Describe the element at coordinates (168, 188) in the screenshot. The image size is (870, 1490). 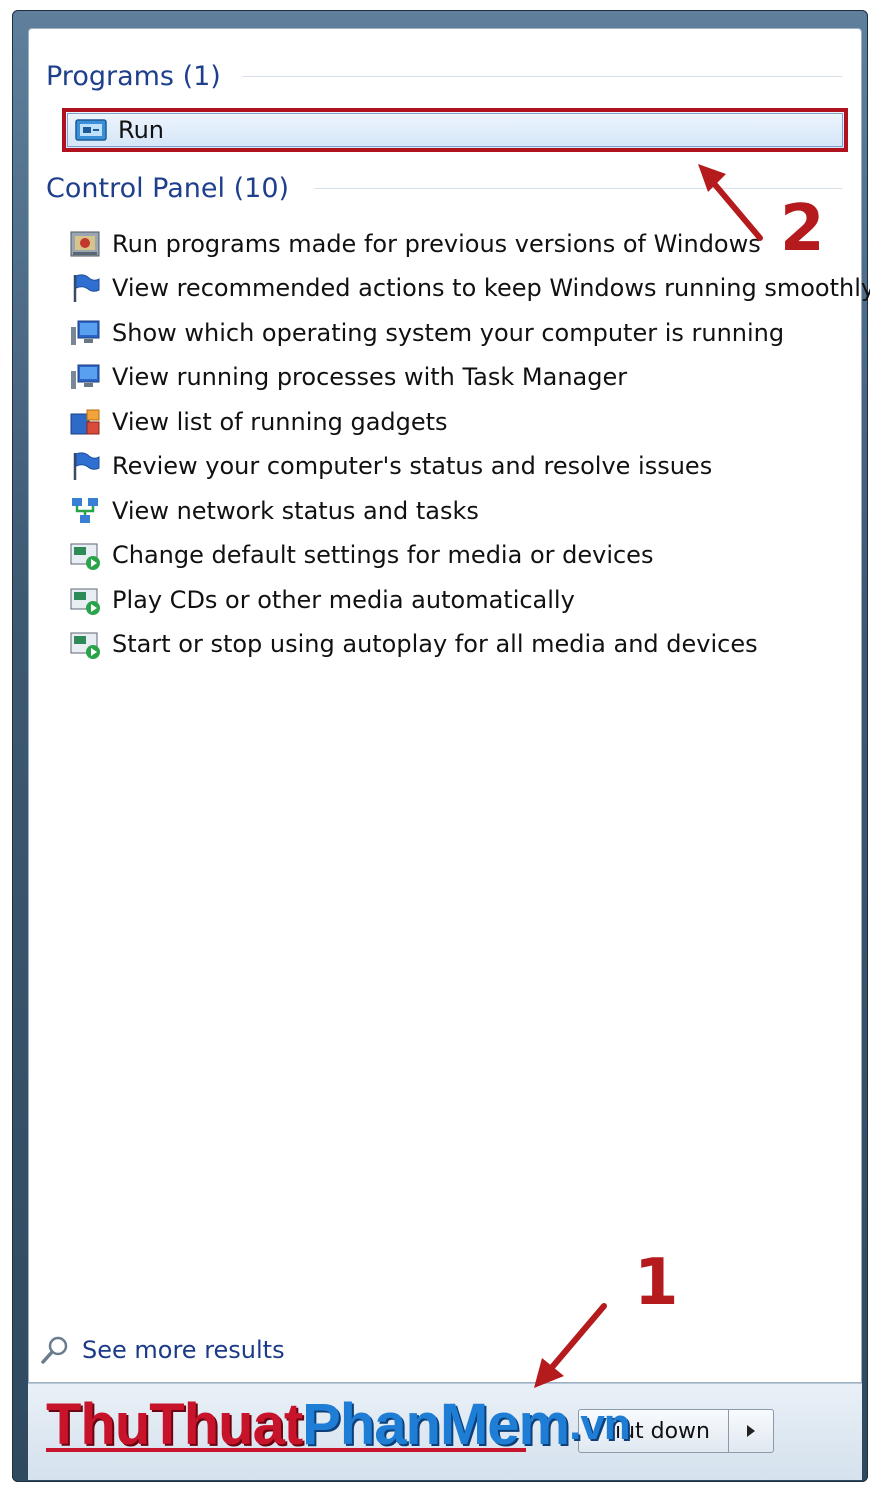
I see `control-panel-header-label: Control Panel (10)` at that location.